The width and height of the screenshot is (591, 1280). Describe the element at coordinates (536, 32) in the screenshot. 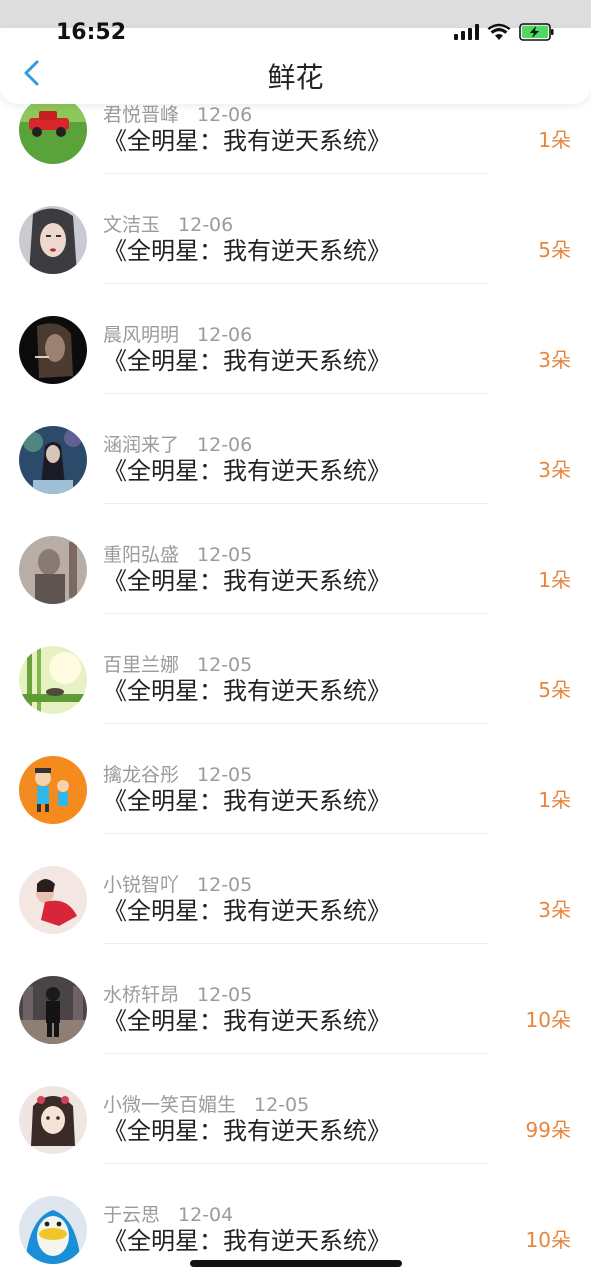

I see `battery-charging-icon` at that location.